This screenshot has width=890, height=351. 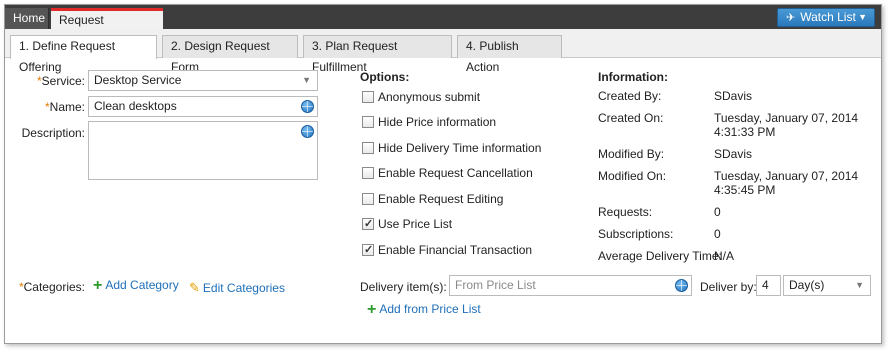 I want to click on tab-request-offering: Request Offering✕, so click(x=107, y=26).